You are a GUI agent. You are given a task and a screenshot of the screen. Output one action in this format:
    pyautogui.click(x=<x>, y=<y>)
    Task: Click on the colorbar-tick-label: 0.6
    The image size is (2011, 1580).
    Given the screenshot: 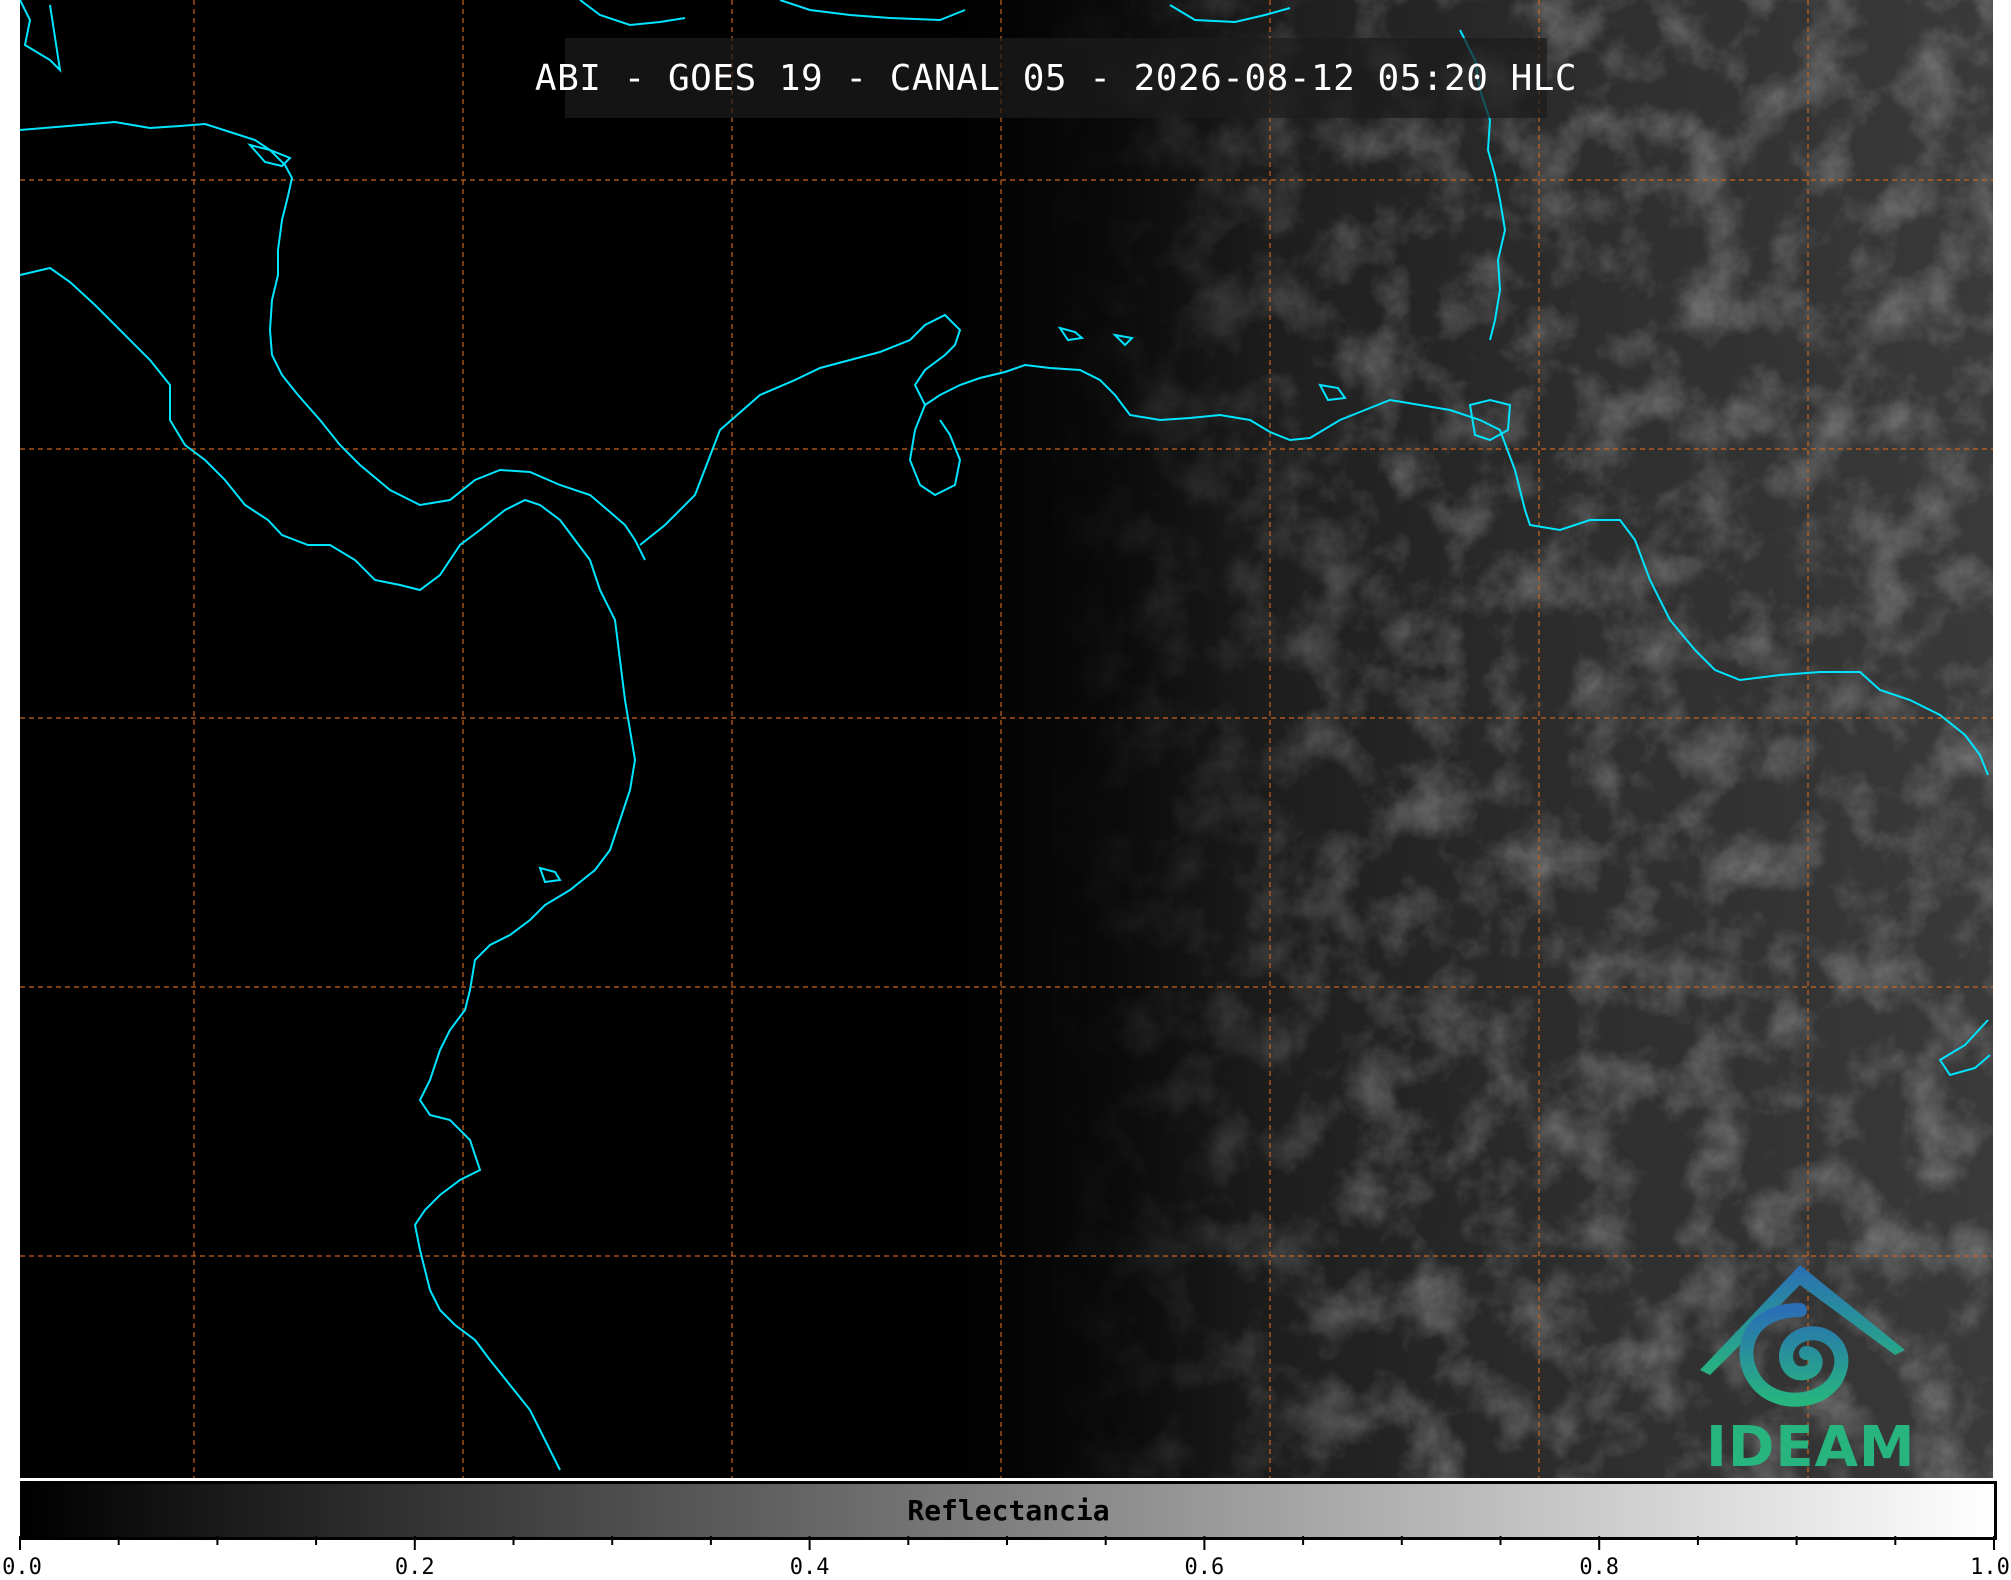 What is the action you would take?
    pyautogui.click(x=1204, y=1567)
    